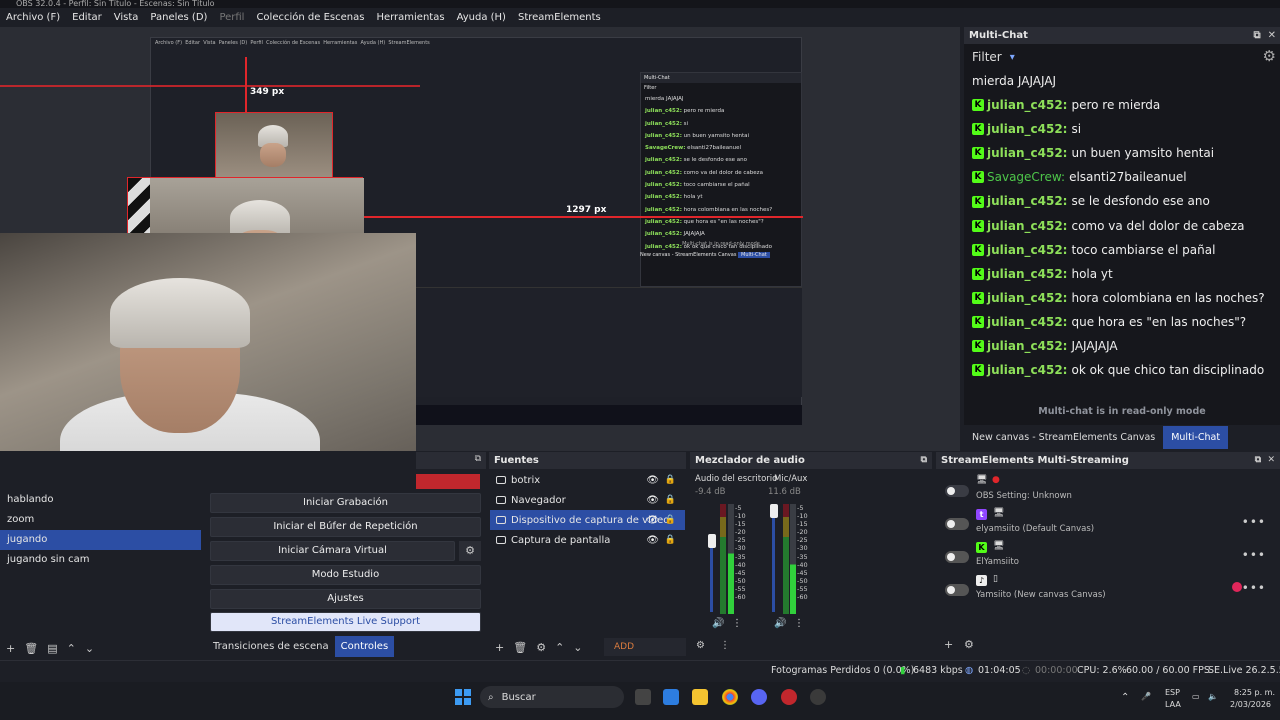  I want to click on taskbar-search: ⌕ Buscar, so click(552, 697).